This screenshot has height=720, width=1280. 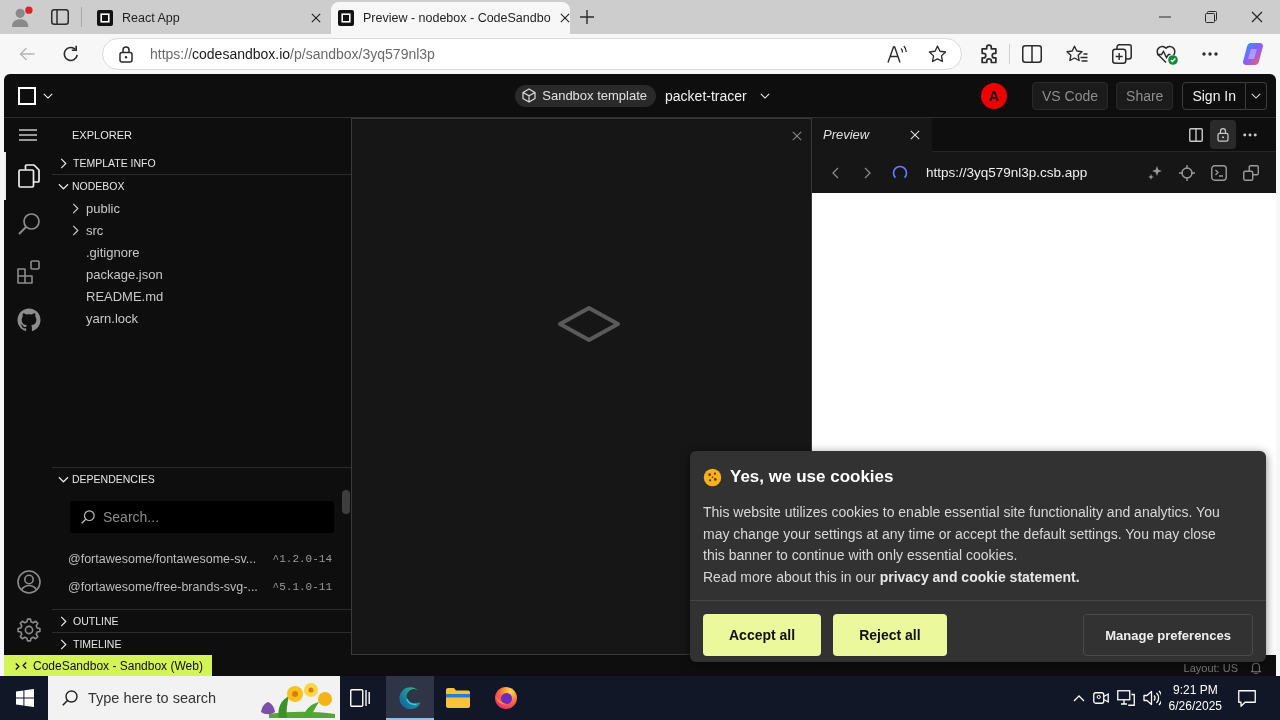 What do you see at coordinates (1256, 667) in the screenshot?
I see `bell-icon` at bounding box center [1256, 667].